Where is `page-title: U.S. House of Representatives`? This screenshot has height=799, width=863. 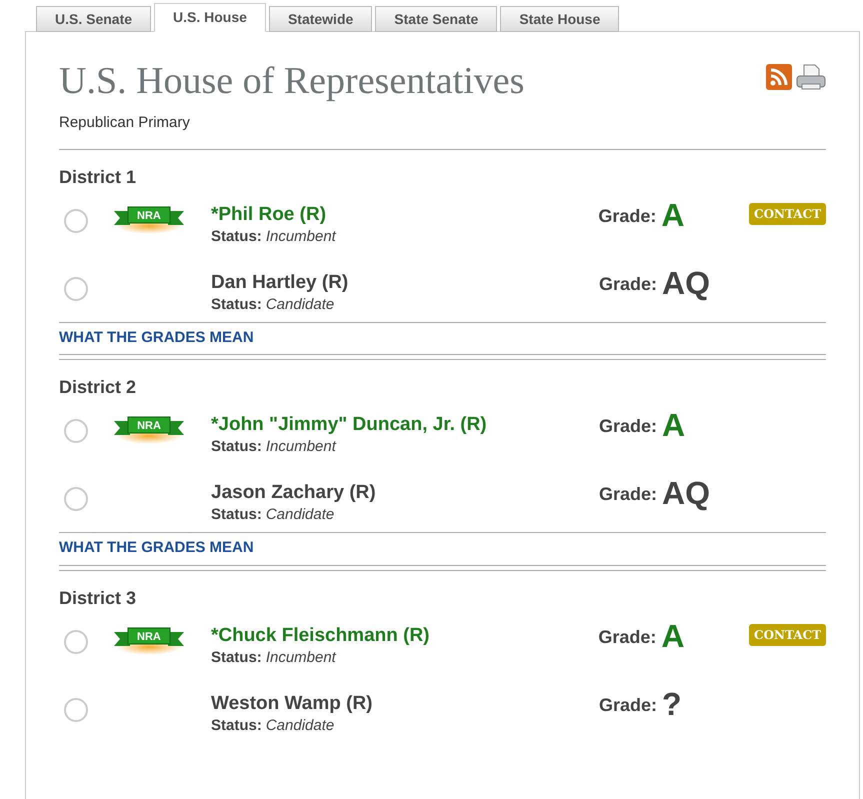
page-title: U.S. House of Representatives is located at coordinates (291, 81).